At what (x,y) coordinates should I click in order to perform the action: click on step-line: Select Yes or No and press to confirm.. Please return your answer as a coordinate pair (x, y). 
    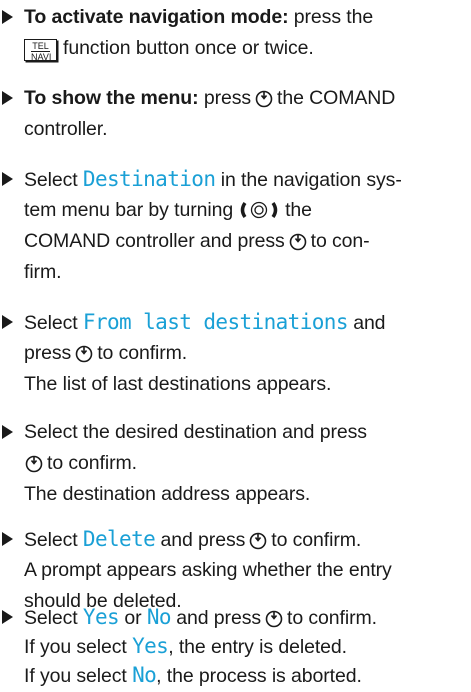
    Looking at the image, I should click on (200, 617).